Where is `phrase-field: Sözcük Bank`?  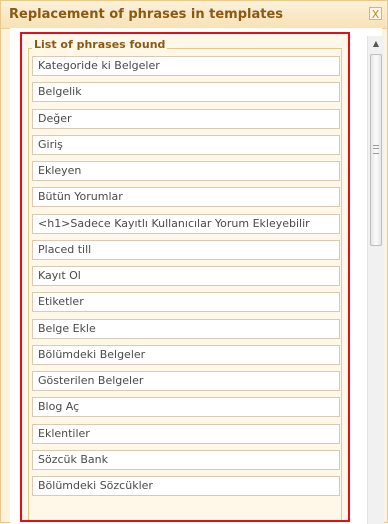 phrase-field: Sözcük Bank is located at coordinates (186, 460).